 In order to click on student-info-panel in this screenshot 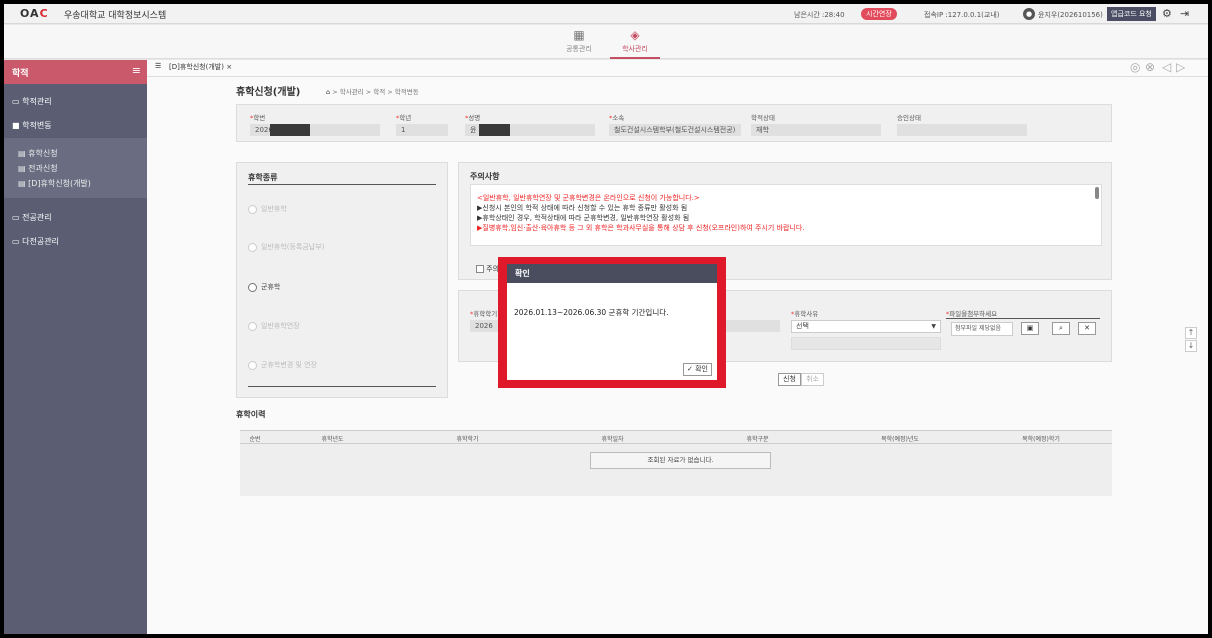, I will do `click(674, 123)`.